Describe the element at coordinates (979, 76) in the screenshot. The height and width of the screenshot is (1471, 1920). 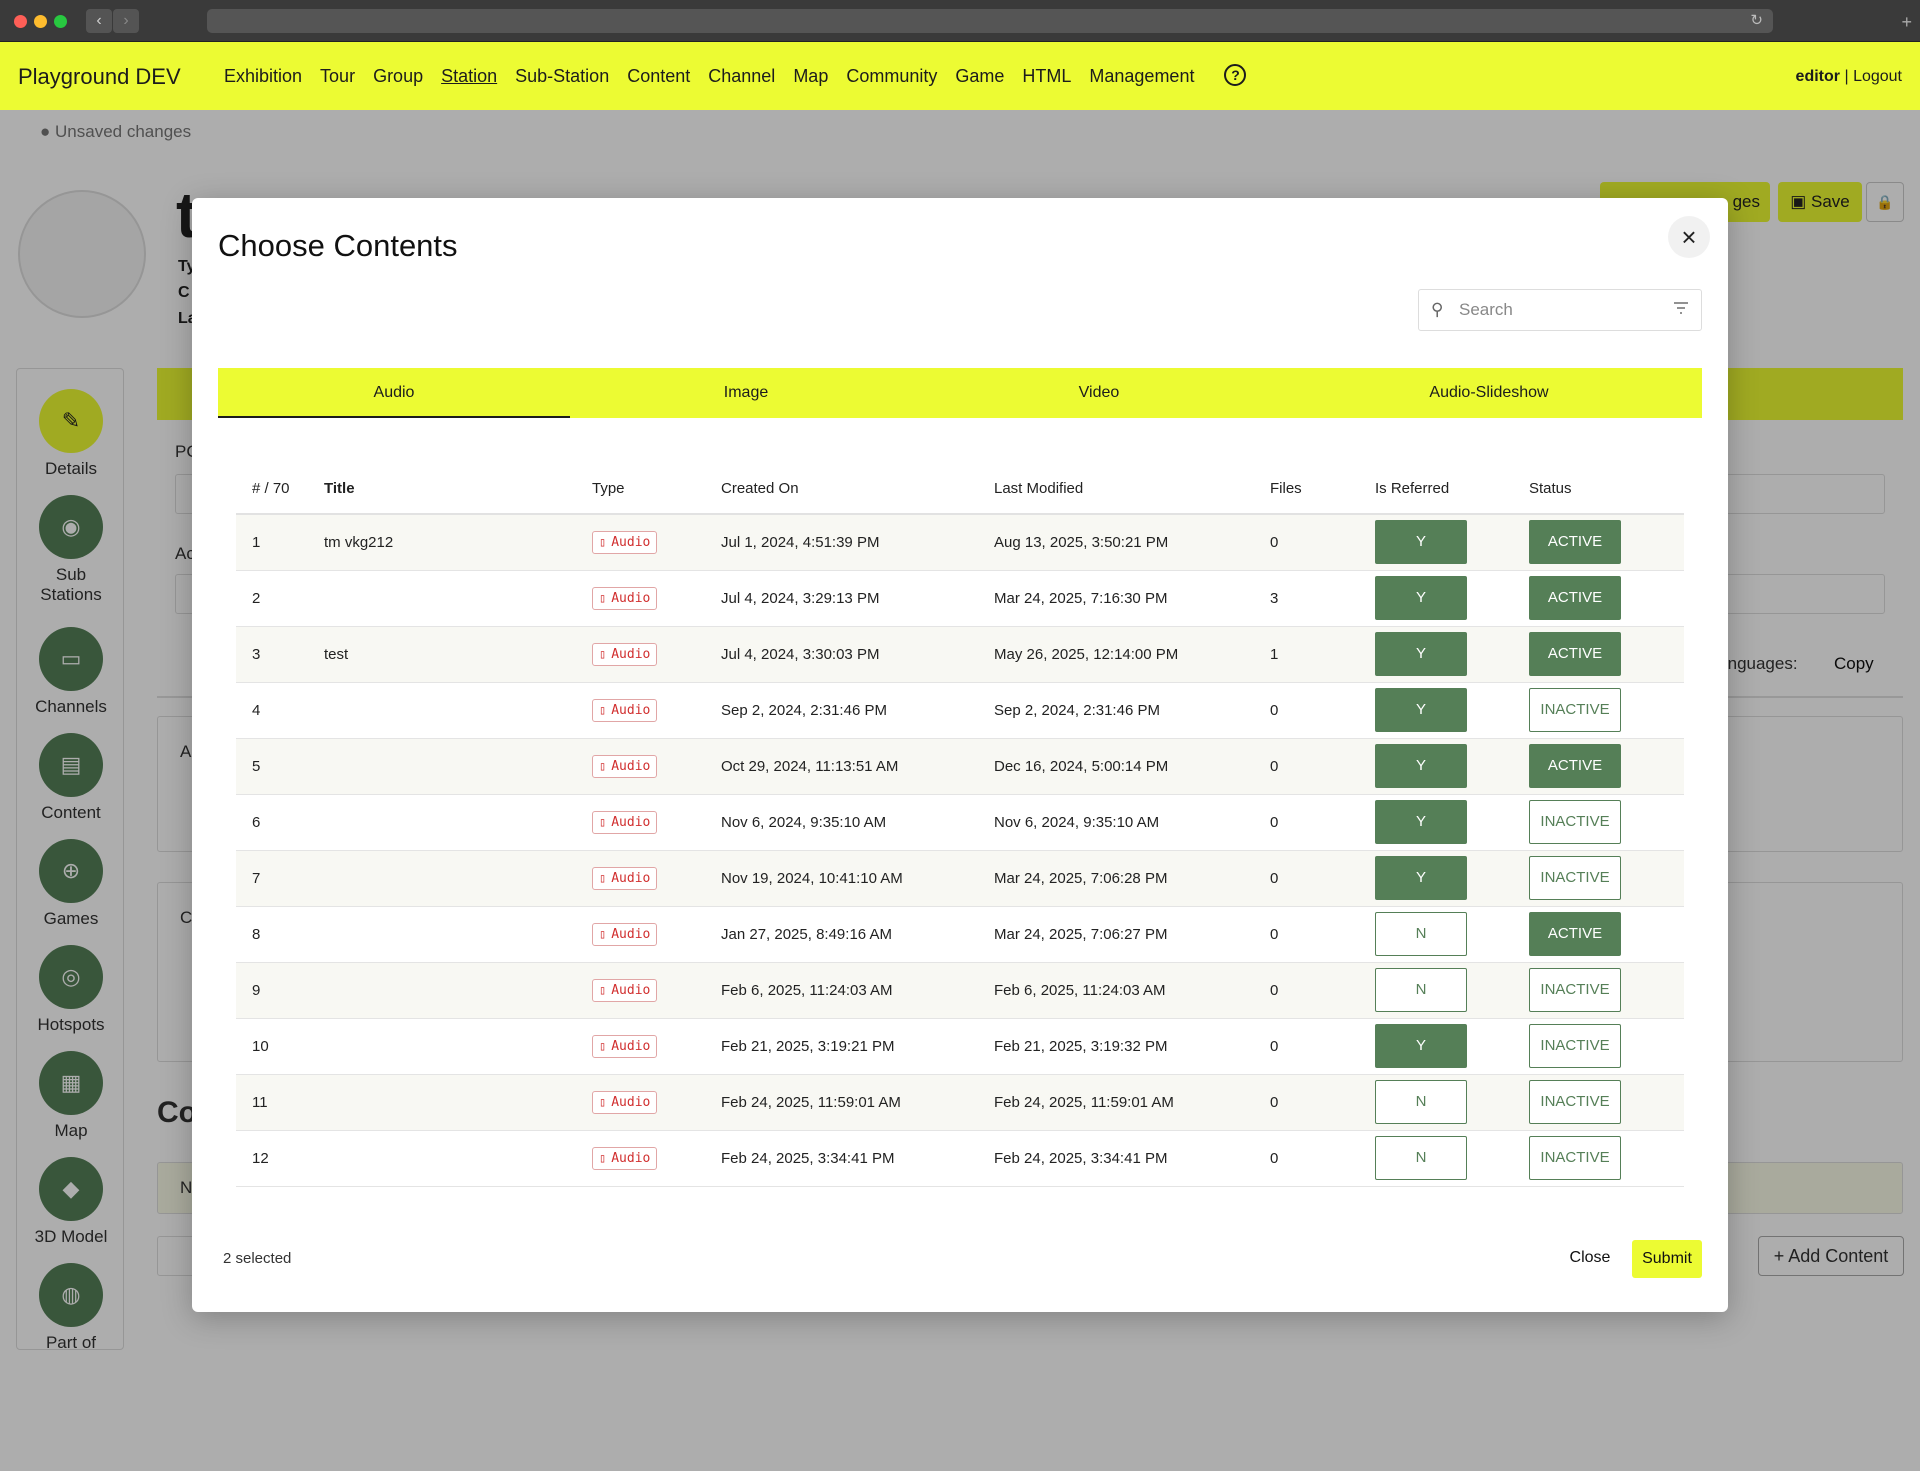
I see `nav-game: Game` at that location.